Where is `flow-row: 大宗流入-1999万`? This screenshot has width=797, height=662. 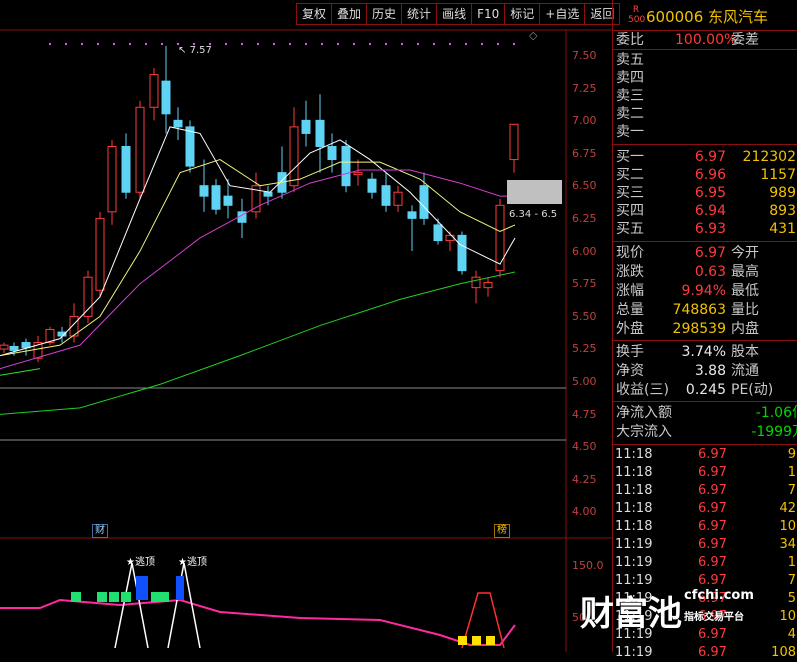
flow-row: 大宗流入-1999万 is located at coordinates (706, 432).